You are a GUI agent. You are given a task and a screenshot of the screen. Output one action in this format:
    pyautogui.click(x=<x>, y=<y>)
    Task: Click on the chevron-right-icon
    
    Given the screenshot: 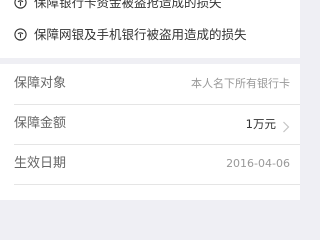 What is the action you would take?
    pyautogui.click(x=286, y=125)
    